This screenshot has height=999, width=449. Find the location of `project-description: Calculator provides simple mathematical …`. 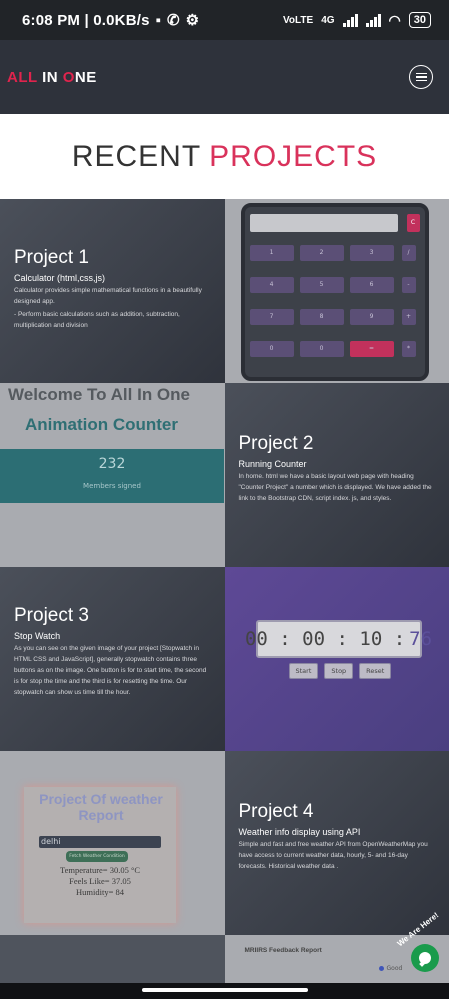

project-description: Calculator provides simple mathematical … is located at coordinates (108, 296).